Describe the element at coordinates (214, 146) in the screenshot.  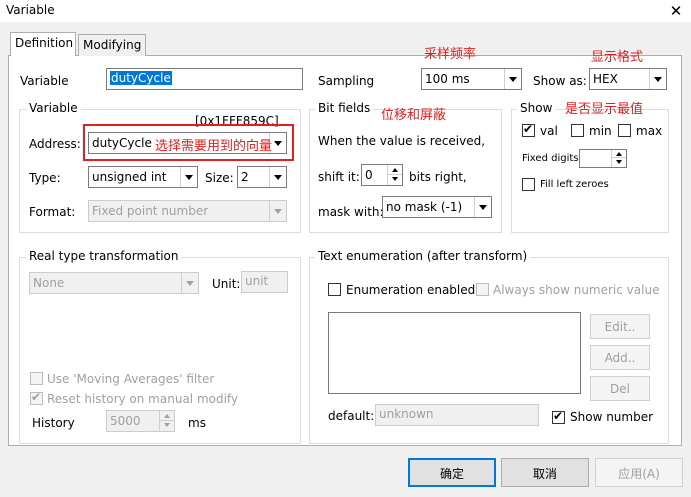
I see `annotation-select-variable: 选择需要用到的向量` at that location.